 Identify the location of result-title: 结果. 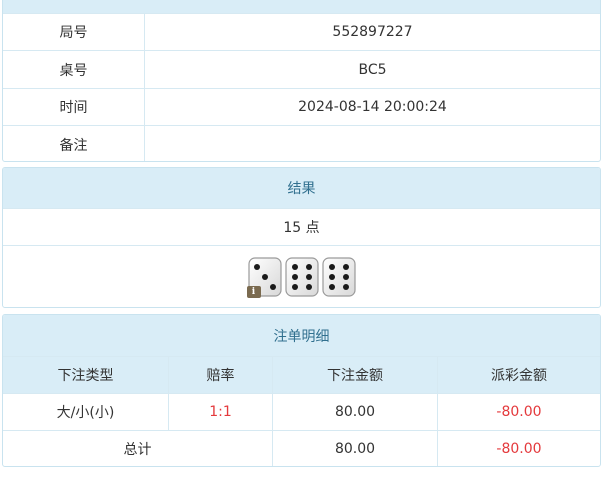
(301, 189).